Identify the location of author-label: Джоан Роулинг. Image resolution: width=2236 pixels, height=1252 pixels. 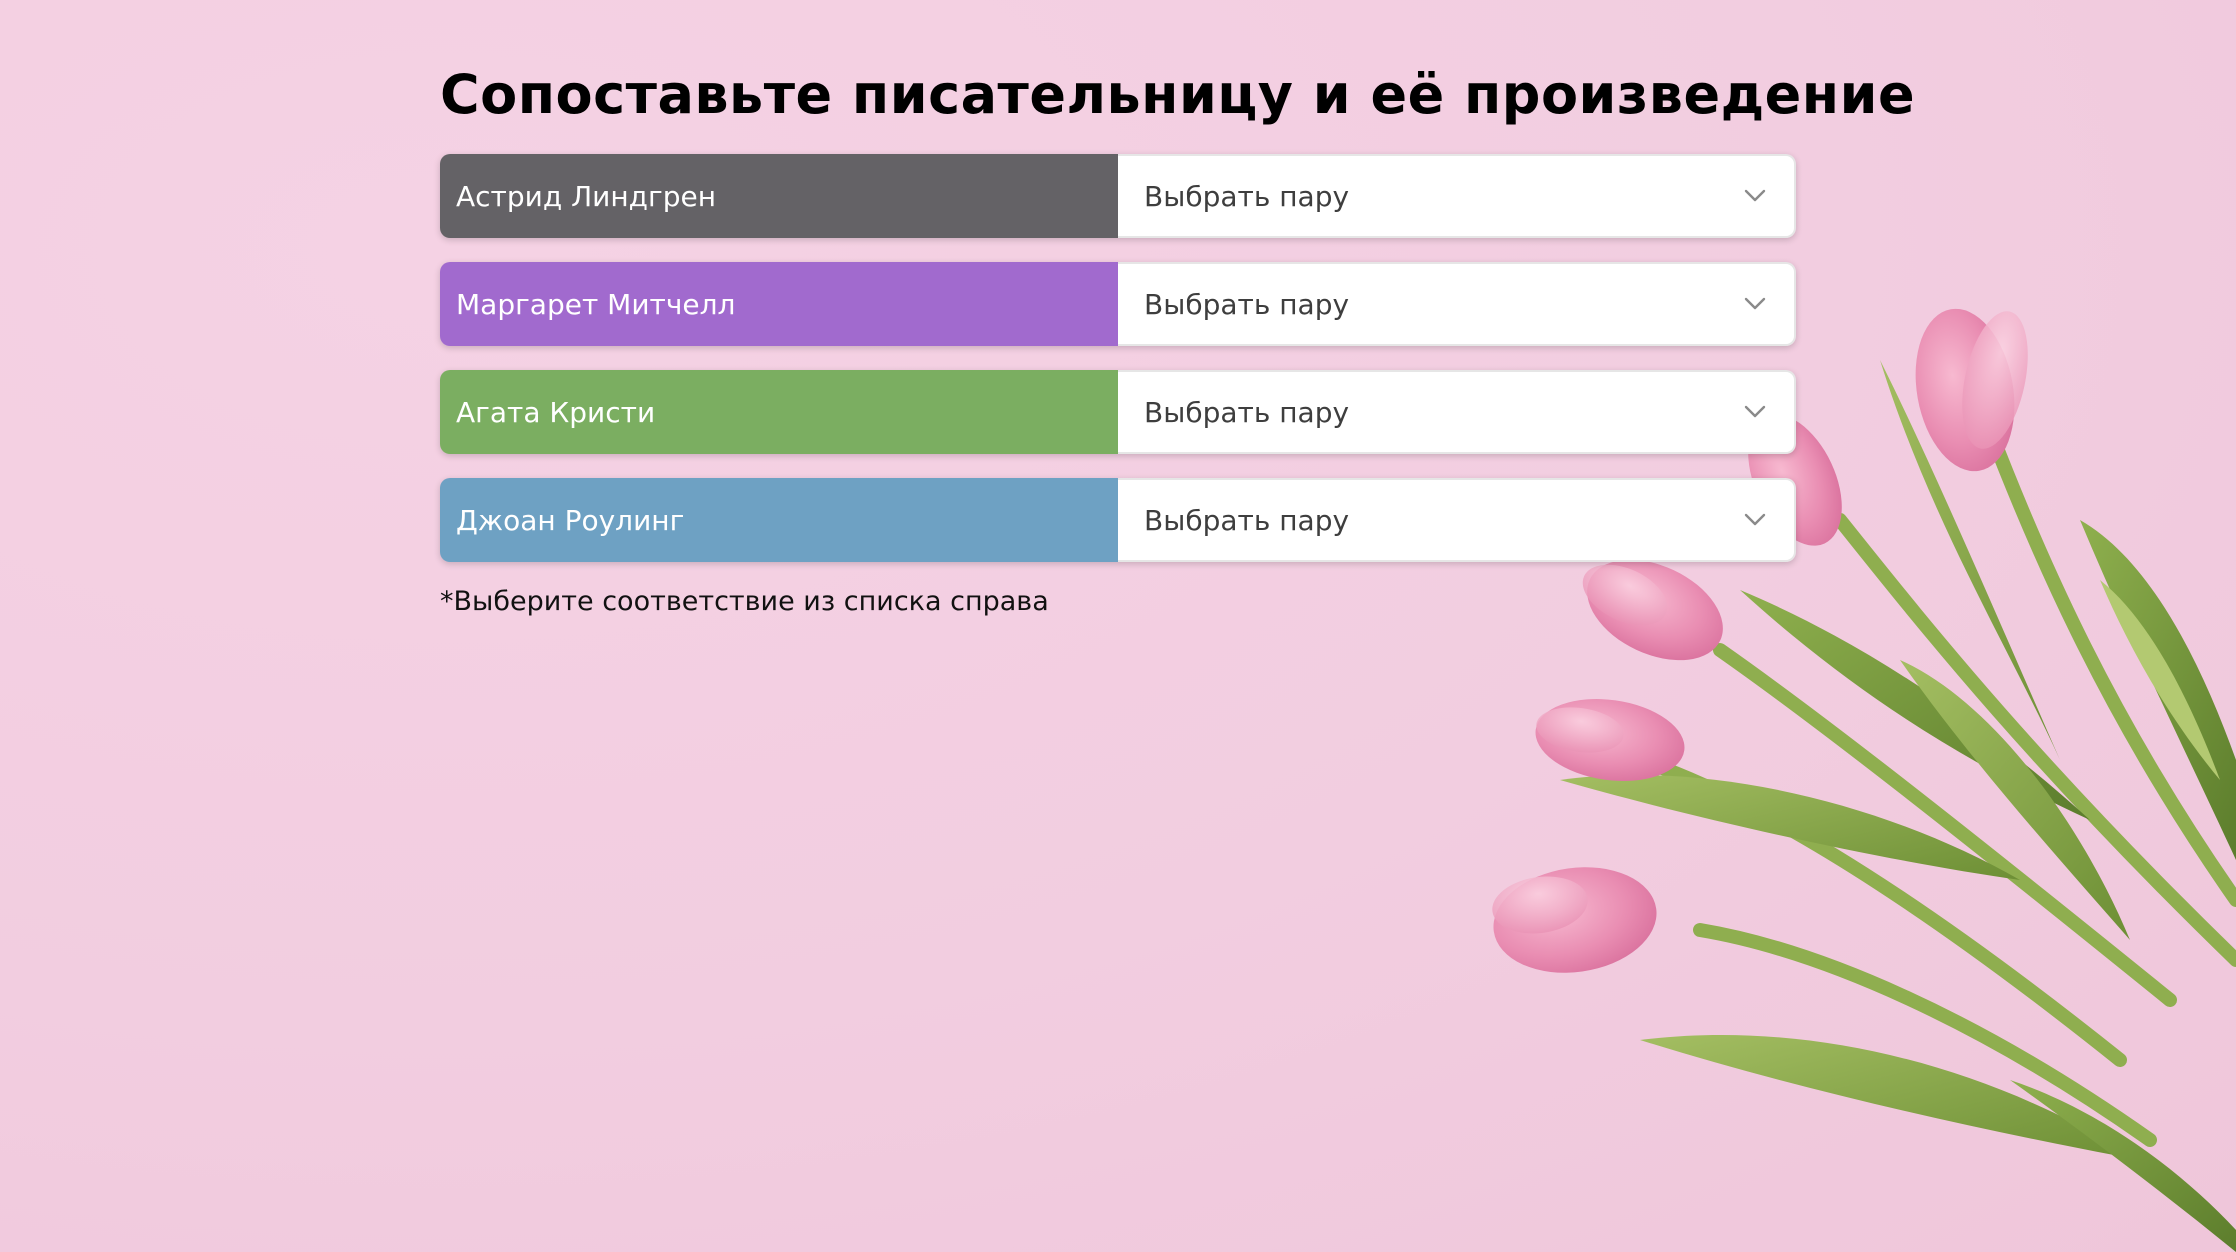
(779, 520).